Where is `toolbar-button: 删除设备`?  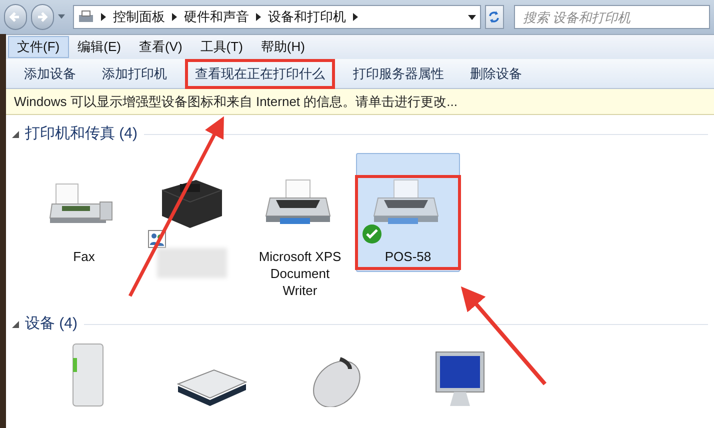 toolbar-button: 删除设备 is located at coordinates (496, 73).